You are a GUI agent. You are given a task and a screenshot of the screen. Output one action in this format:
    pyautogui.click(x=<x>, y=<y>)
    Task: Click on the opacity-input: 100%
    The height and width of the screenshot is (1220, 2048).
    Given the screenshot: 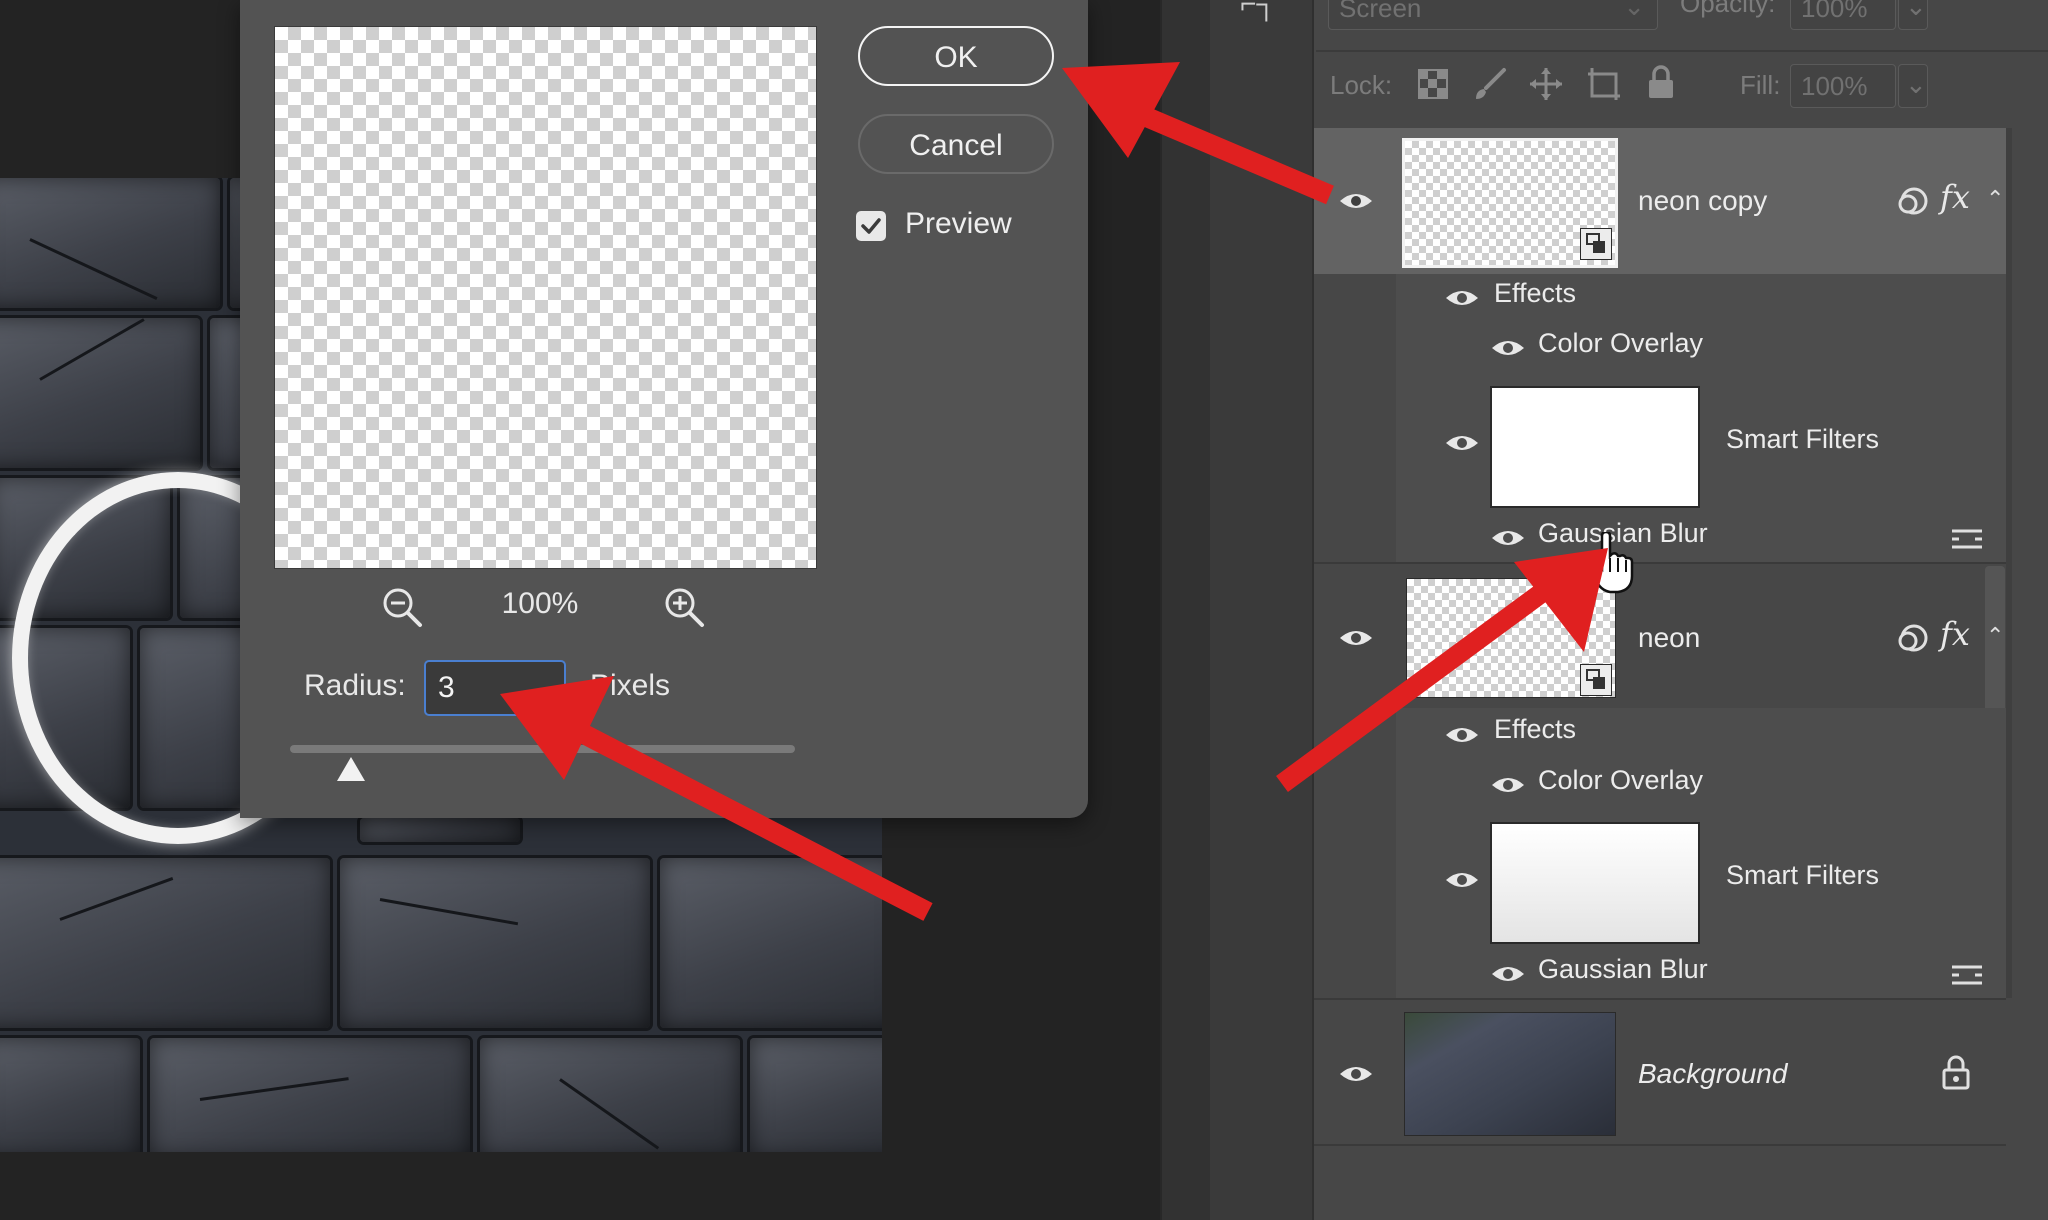 What is the action you would take?
    pyautogui.click(x=1843, y=15)
    